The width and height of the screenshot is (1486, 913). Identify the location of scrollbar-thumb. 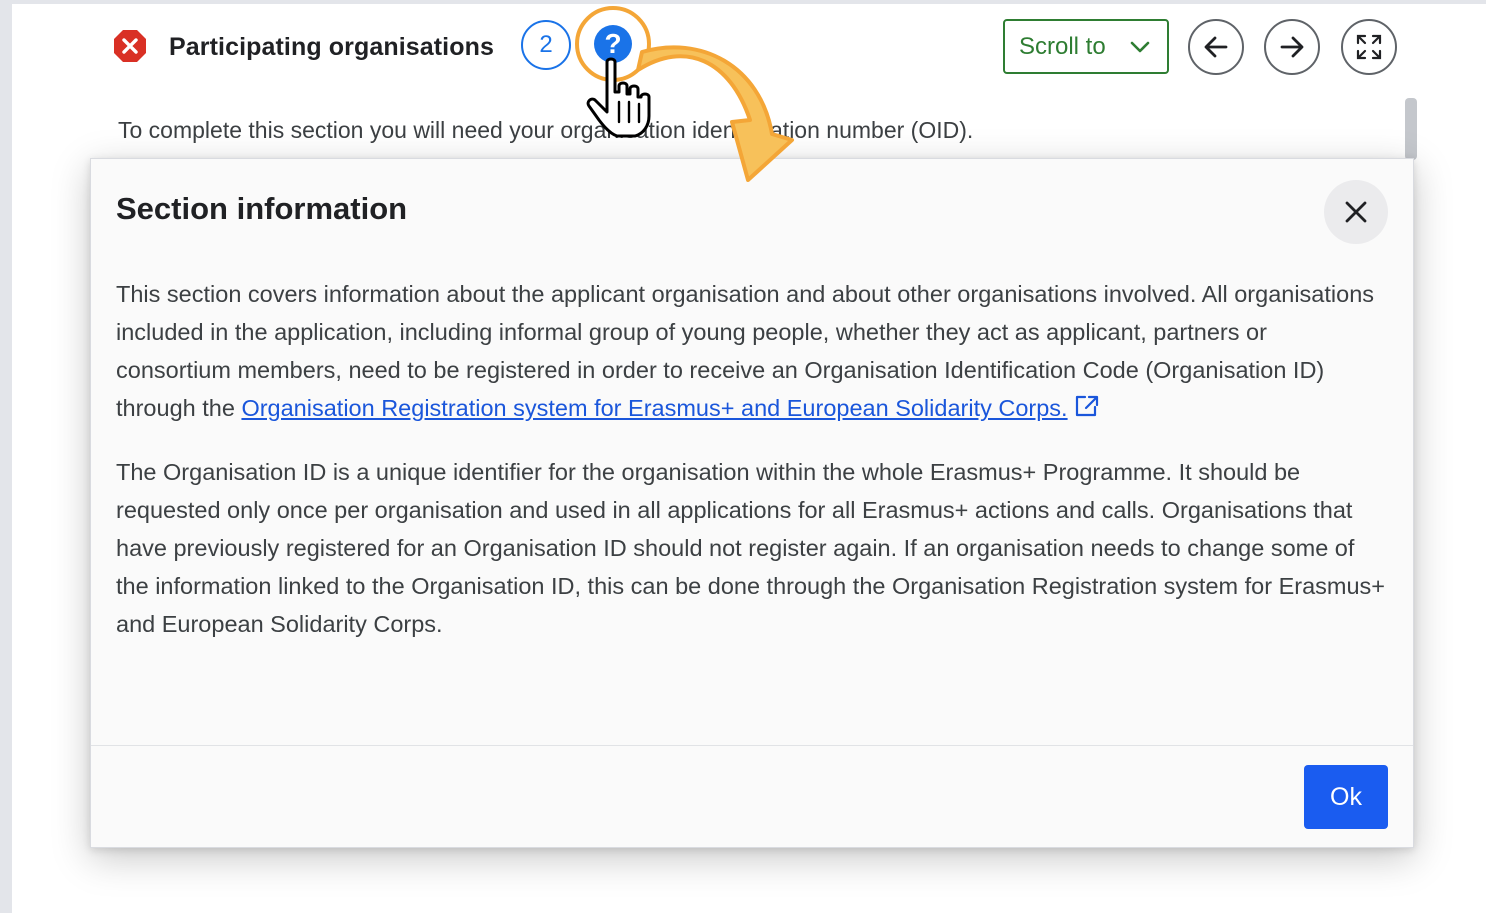
(1411, 129).